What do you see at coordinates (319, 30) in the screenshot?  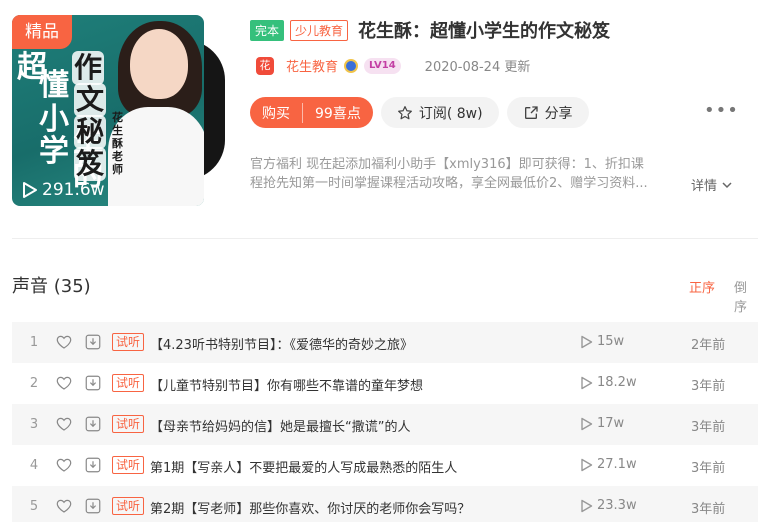 I see `category-tag: 少儿教育` at bounding box center [319, 30].